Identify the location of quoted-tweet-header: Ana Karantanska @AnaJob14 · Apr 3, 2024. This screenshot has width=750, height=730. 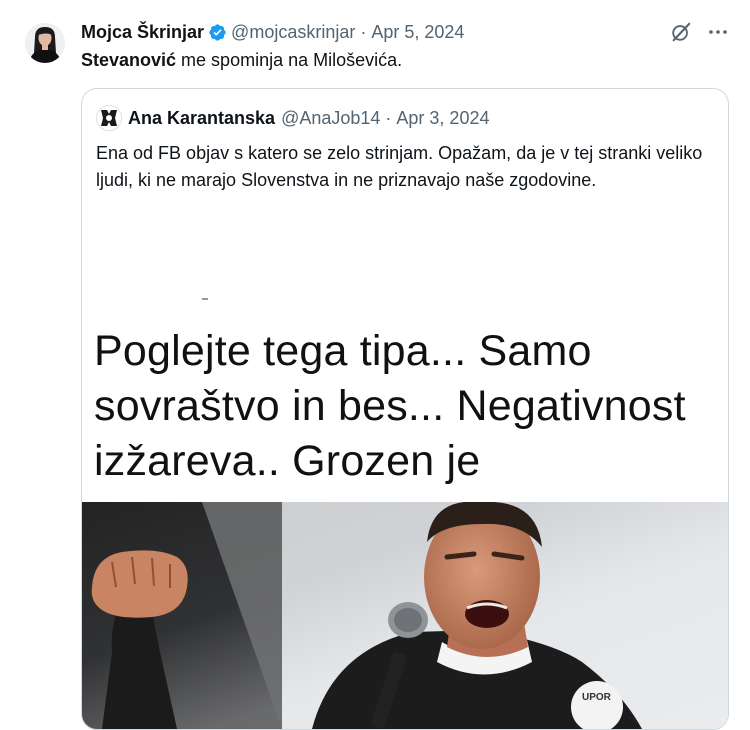
(292, 118).